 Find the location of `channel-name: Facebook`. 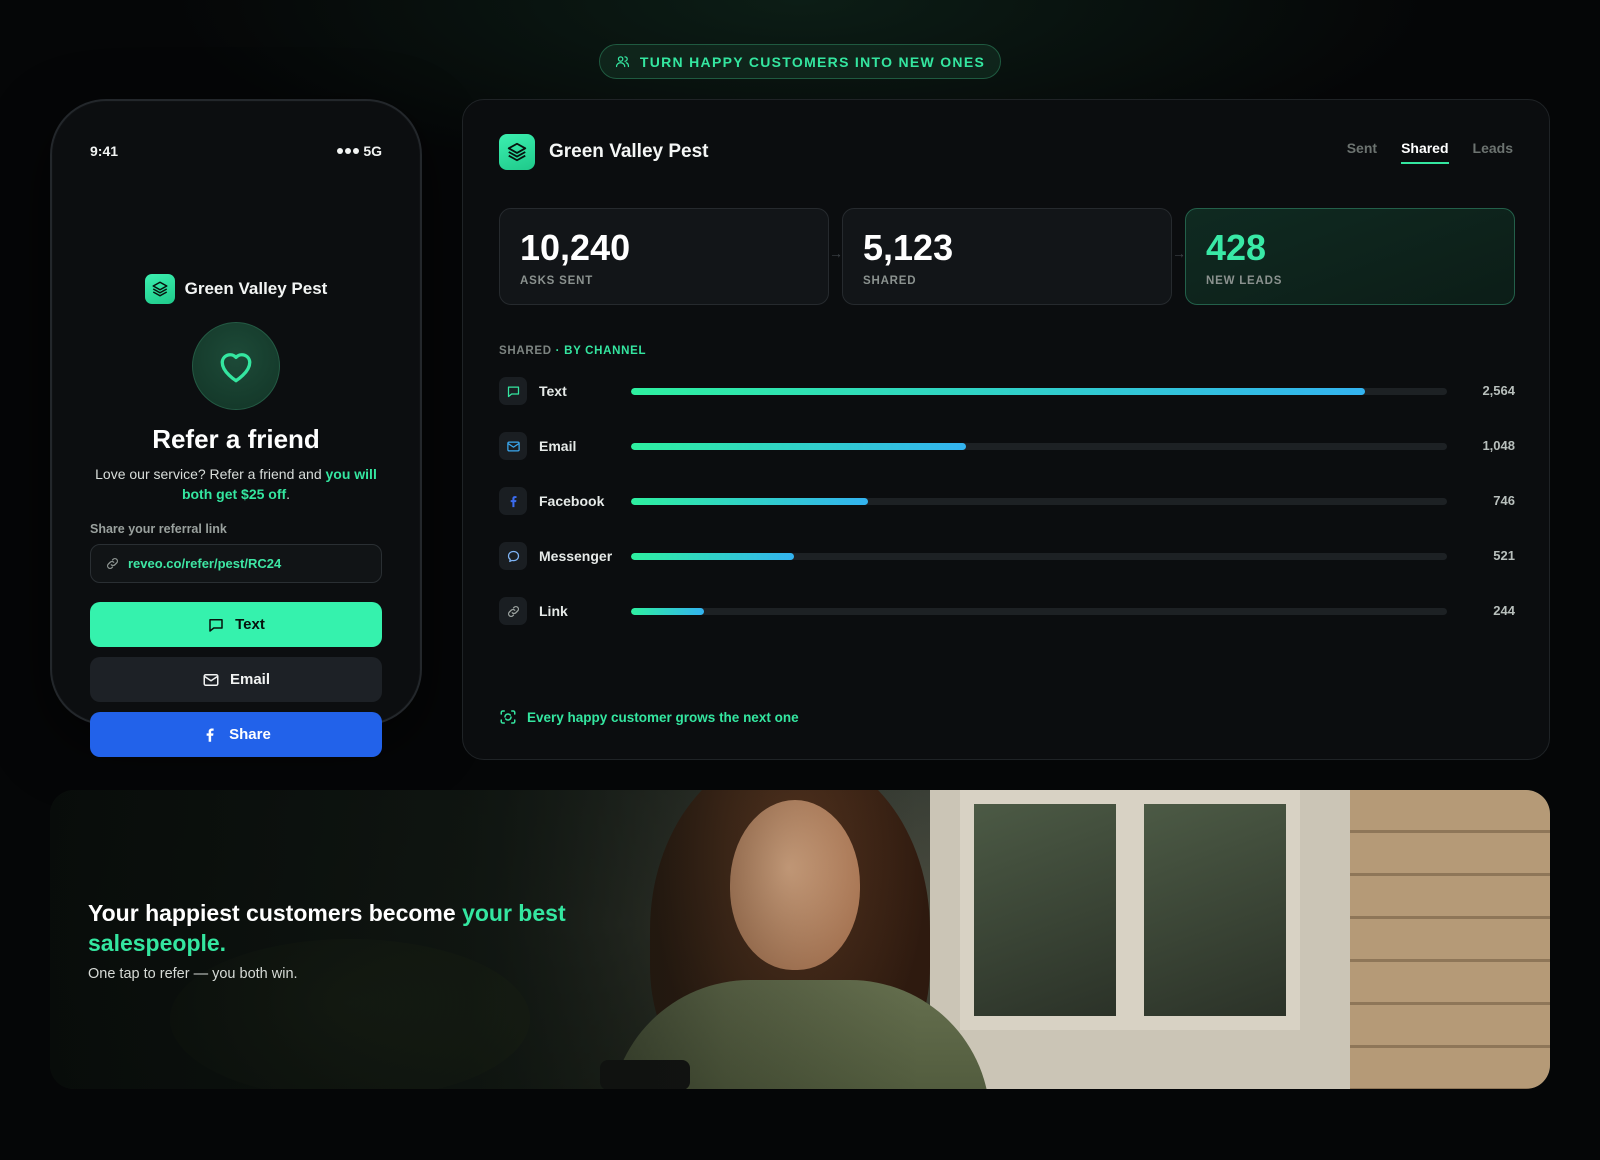

channel-name: Facebook is located at coordinates (572, 501).